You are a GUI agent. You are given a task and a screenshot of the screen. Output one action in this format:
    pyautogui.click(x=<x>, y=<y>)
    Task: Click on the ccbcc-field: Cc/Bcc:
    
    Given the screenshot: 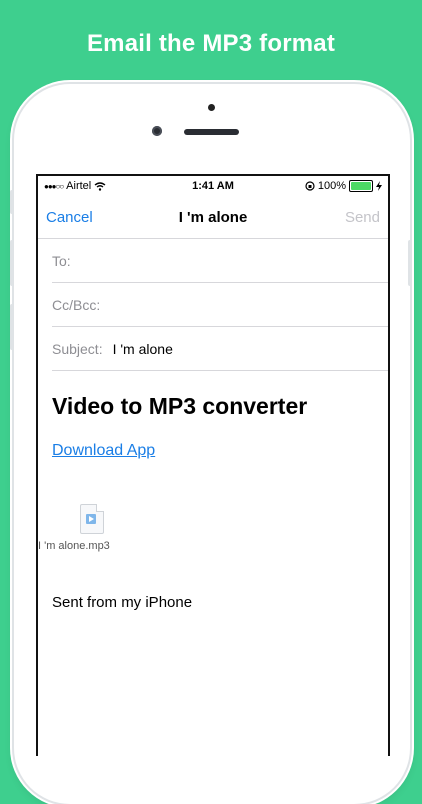 What is the action you would take?
    pyautogui.click(x=220, y=305)
    